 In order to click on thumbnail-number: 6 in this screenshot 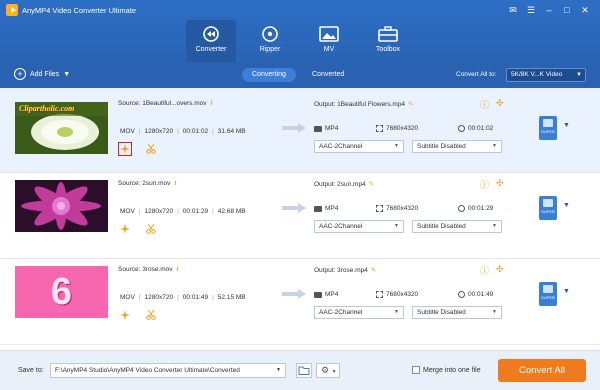, I will do `click(61, 292)`.